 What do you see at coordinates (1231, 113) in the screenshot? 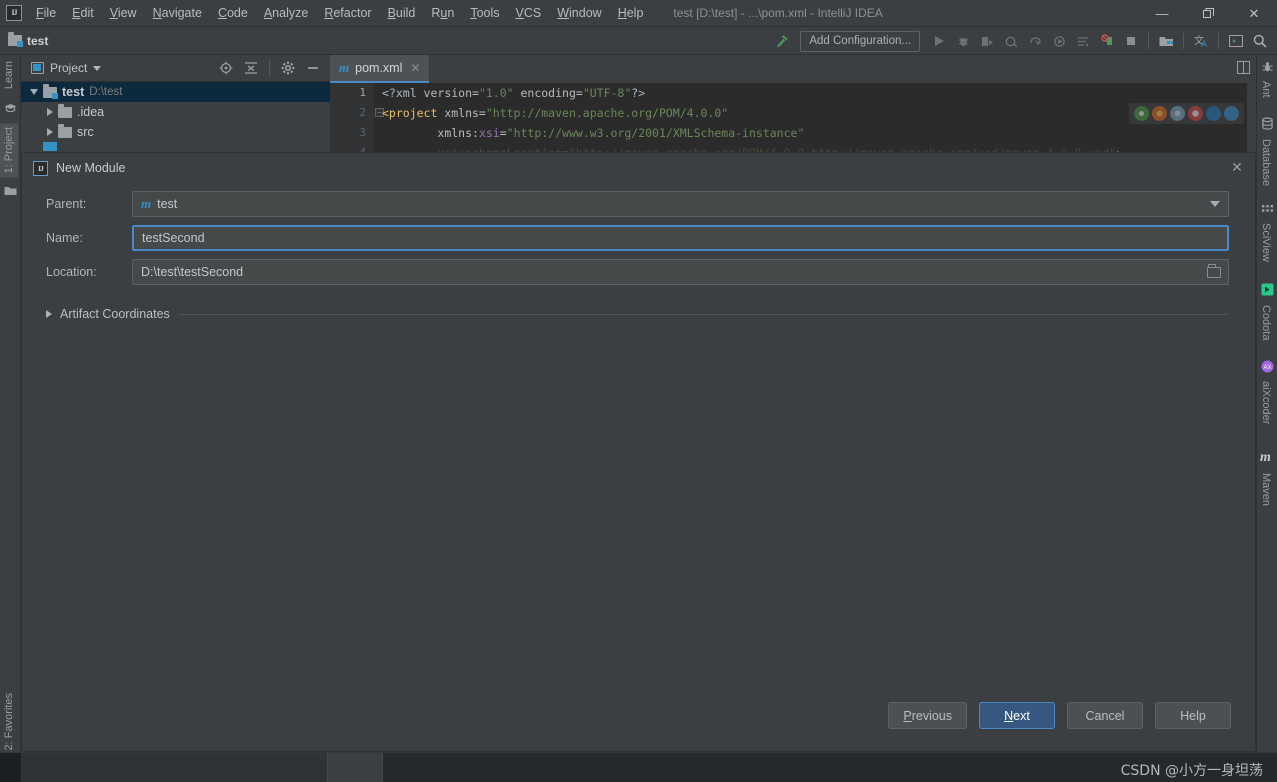
I see `ie-icon` at bounding box center [1231, 113].